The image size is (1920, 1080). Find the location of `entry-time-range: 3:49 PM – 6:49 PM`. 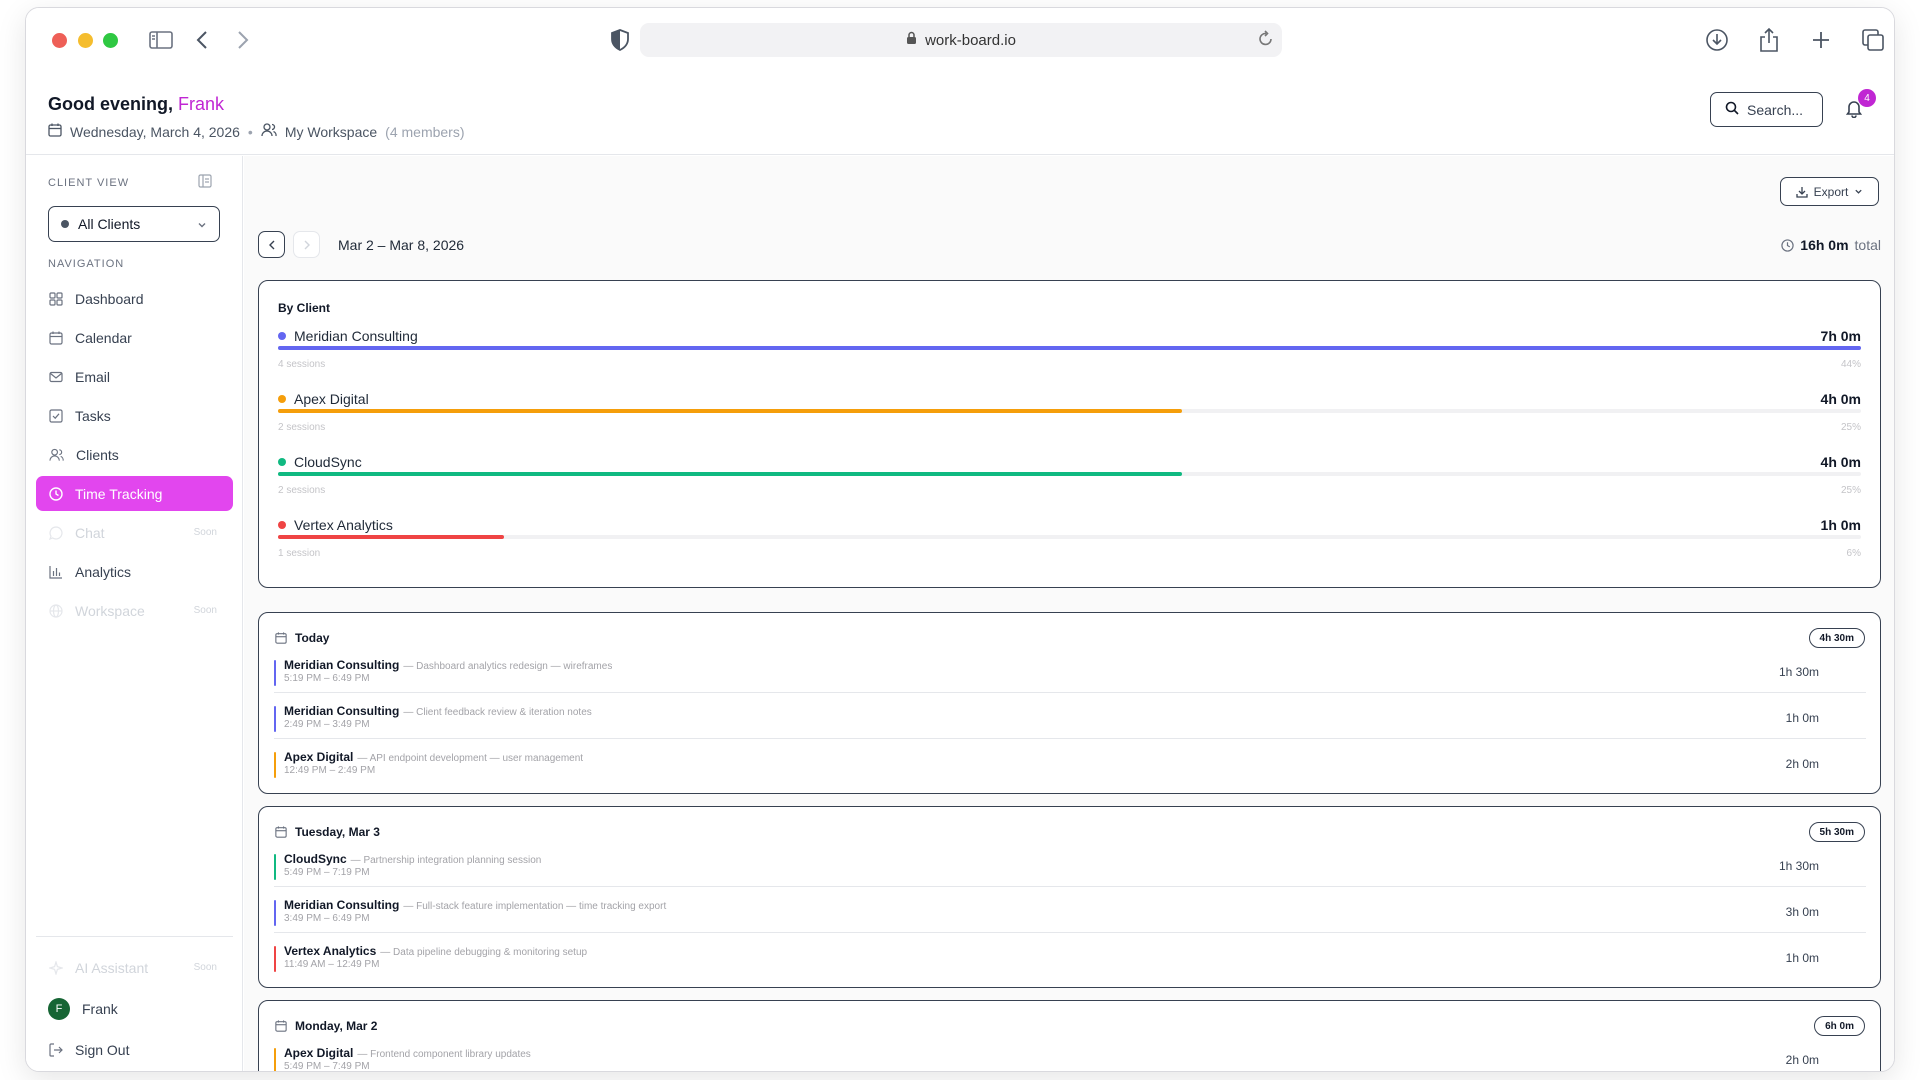

entry-time-range: 3:49 PM – 6:49 PM is located at coordinates (327, 918).